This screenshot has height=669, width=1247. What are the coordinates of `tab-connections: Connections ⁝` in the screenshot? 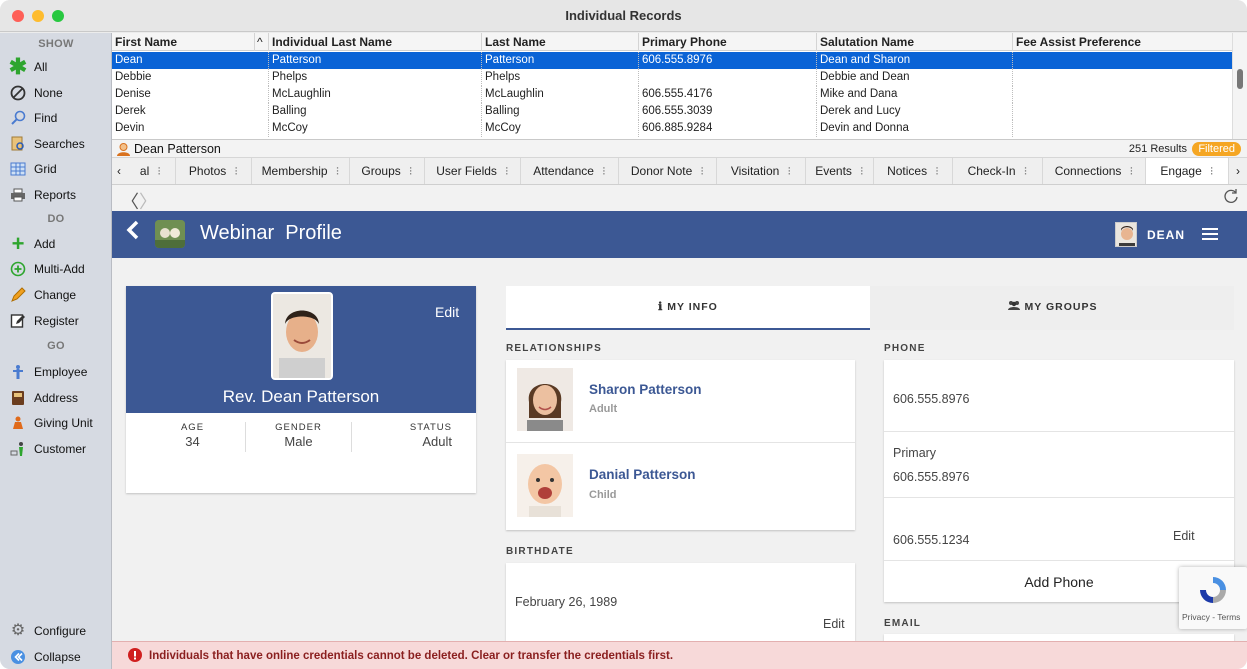 It's located at (1094, 171).